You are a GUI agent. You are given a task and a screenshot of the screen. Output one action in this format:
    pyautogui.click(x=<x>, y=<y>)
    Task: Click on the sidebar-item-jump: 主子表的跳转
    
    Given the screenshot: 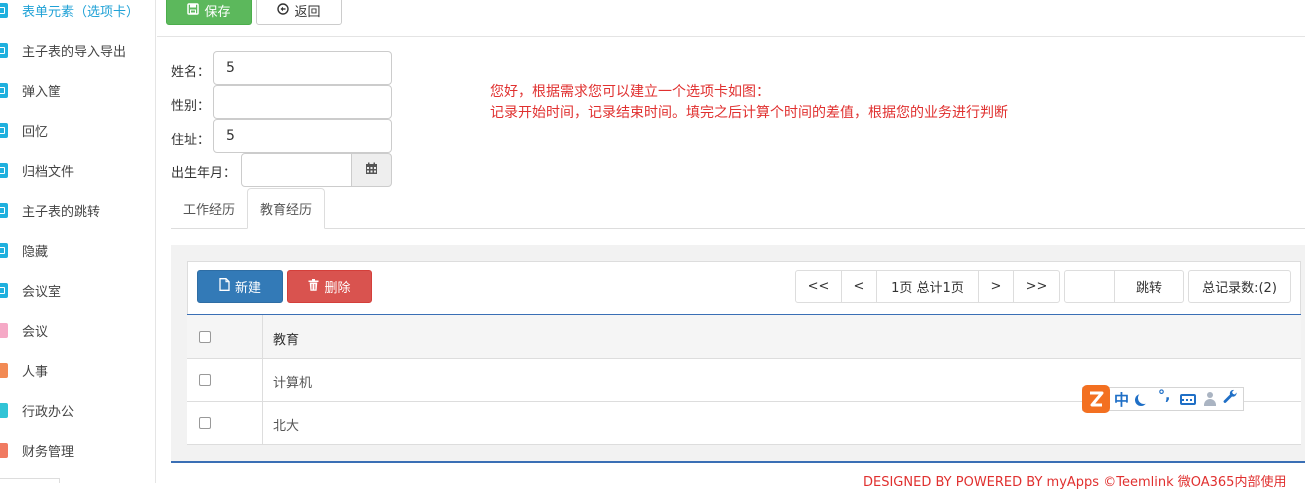 What is the action you would take?
    pyautogui.click(x=77, y=210)
    